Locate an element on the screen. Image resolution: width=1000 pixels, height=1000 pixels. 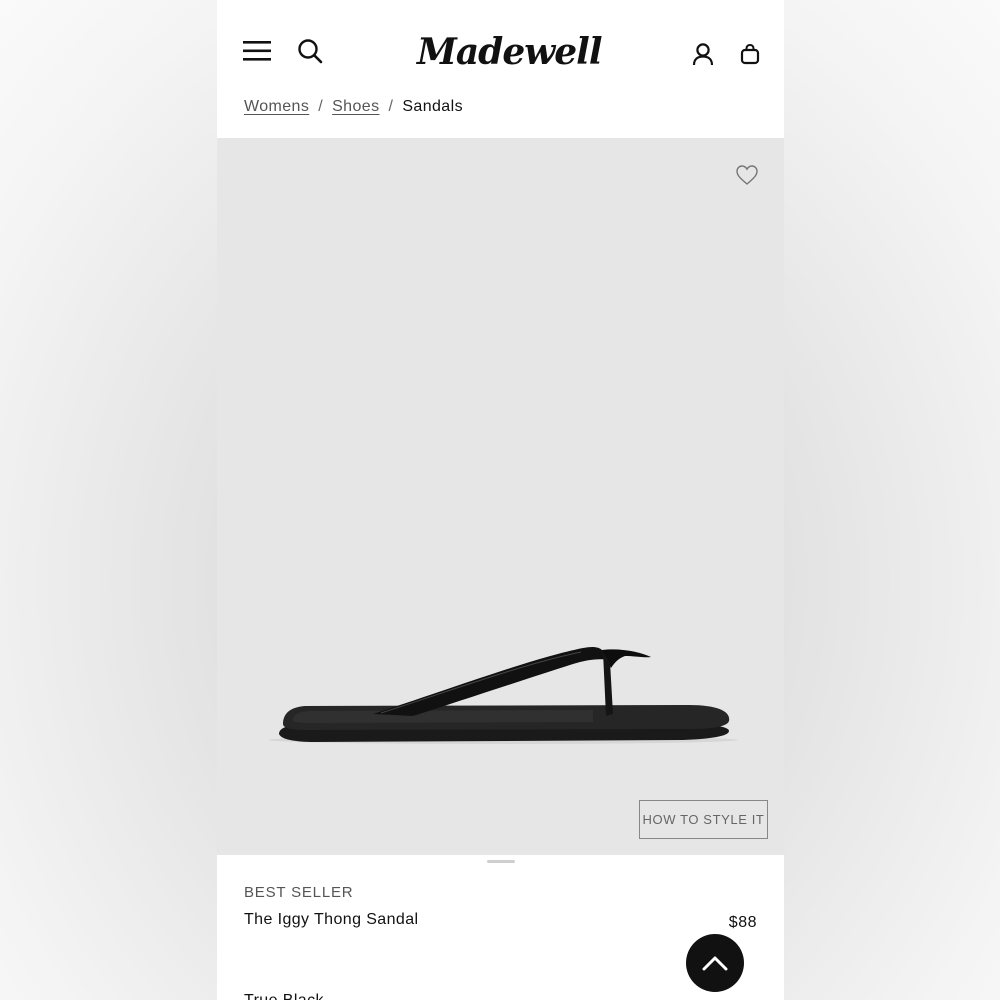
site-header: Madewell is located at coordinates (500, 45).